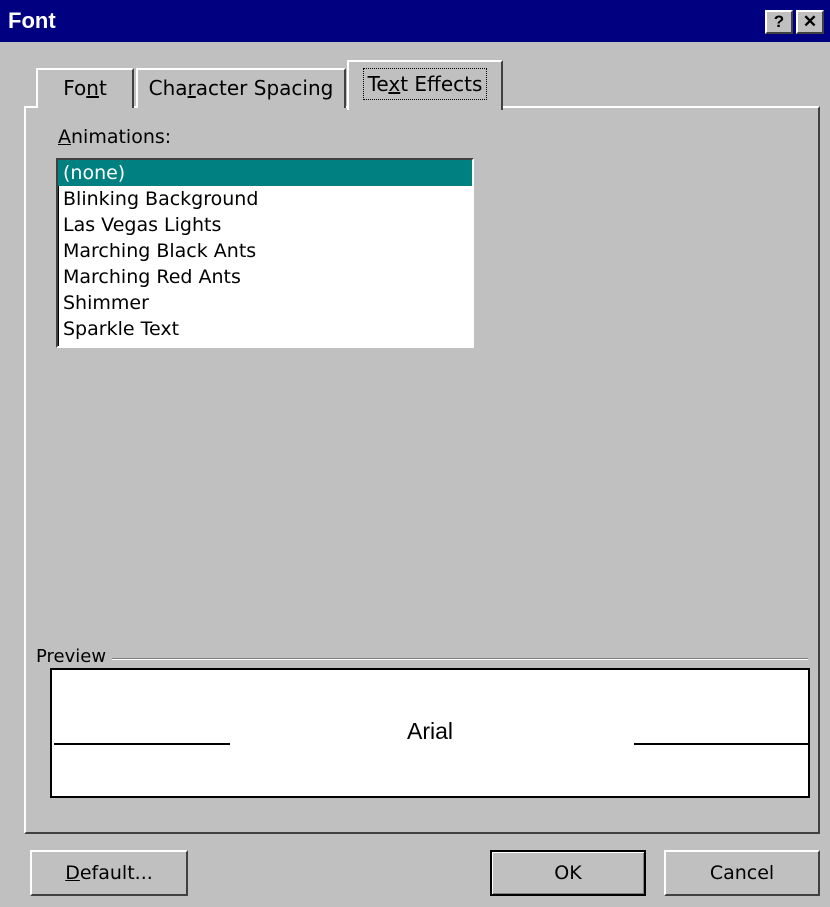 The width and height of the screenshot is (830, 907). Describe the element at coordinates (115, 137) in the screenshot. I see `animations-label: Animations:` at that location.